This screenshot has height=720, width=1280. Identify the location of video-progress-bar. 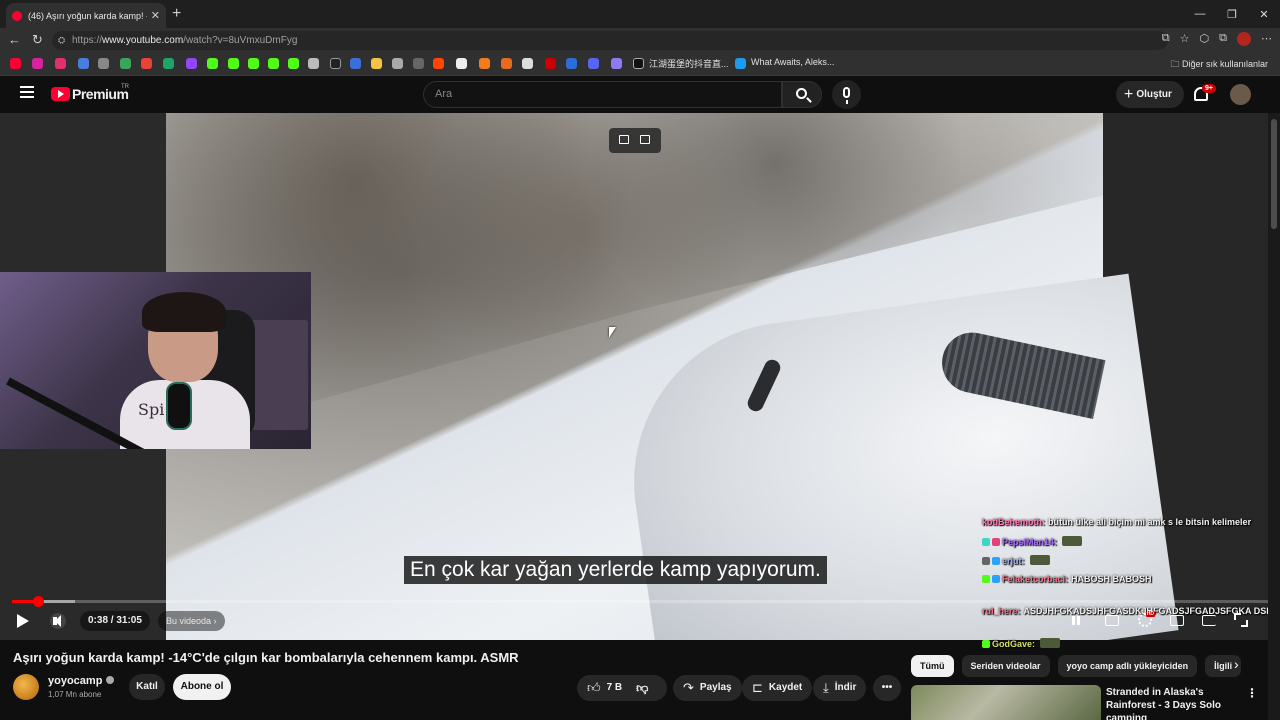
(640, 601).